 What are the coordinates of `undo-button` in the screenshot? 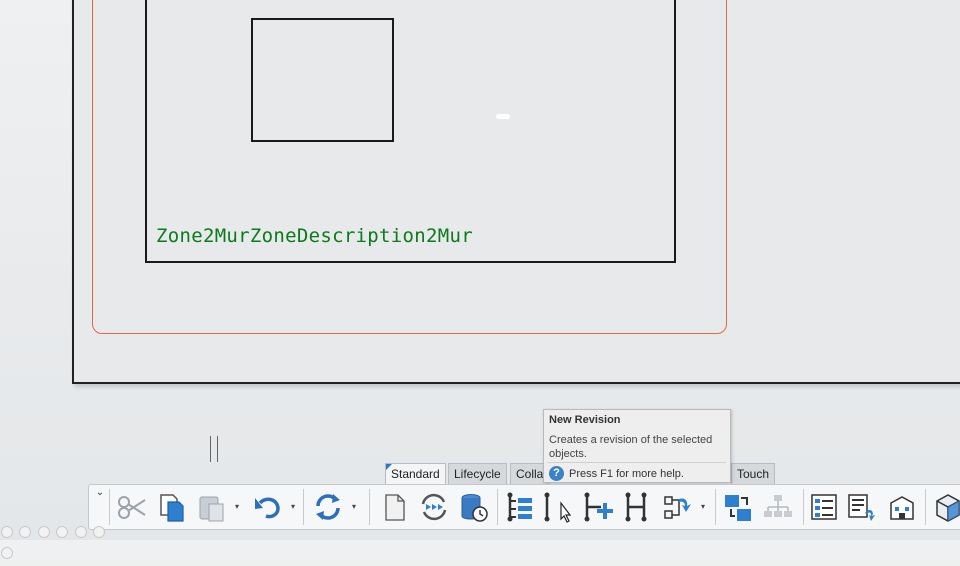 It's located at (268, 507).